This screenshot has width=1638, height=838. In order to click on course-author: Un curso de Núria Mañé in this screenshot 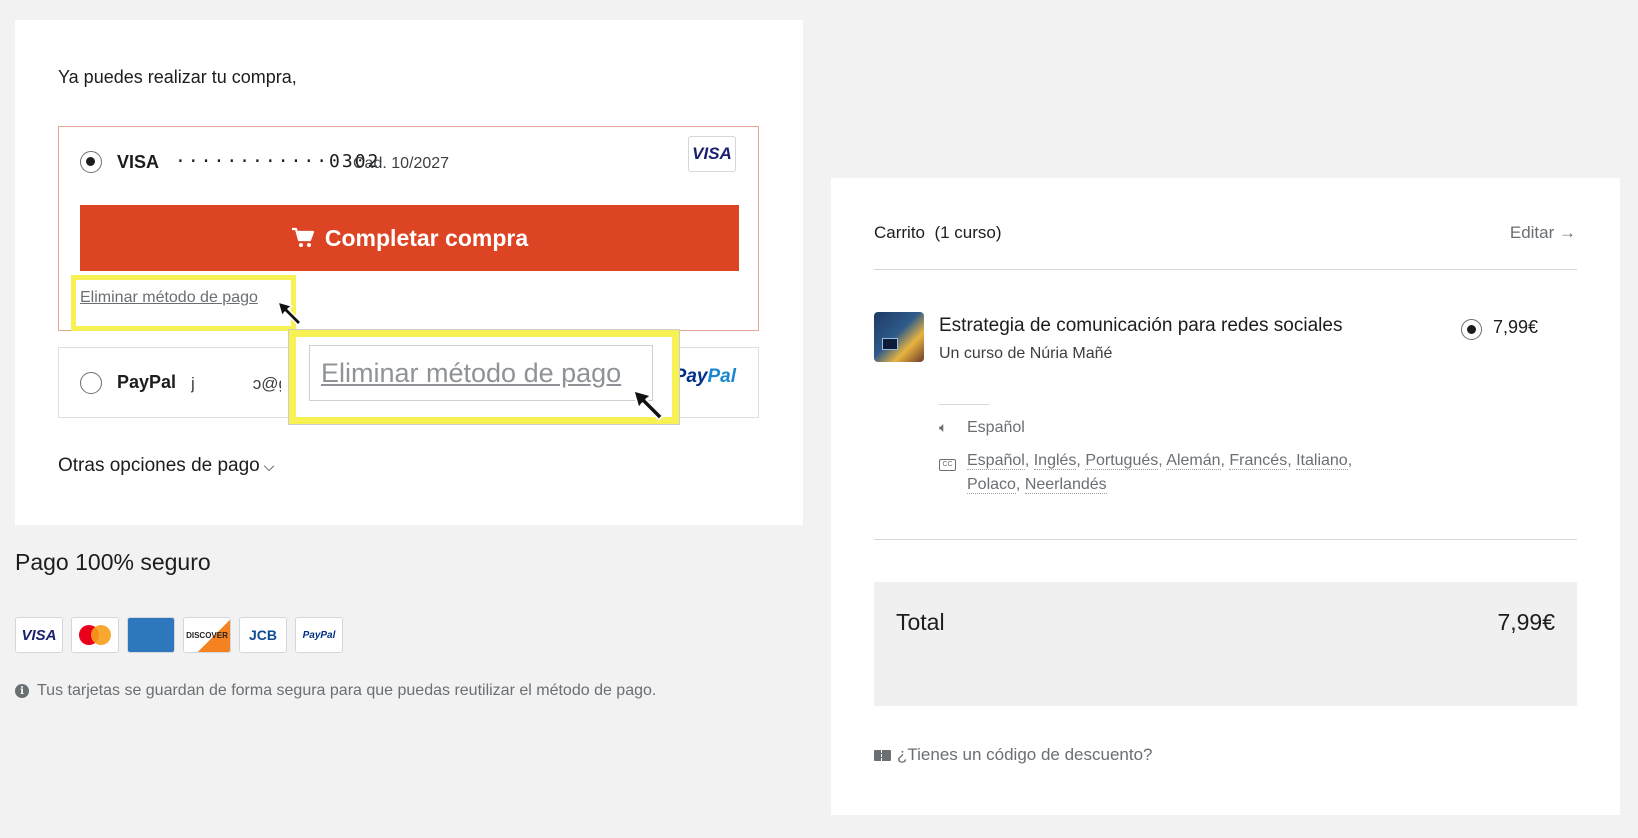, I will do `click(1026, 353)`.